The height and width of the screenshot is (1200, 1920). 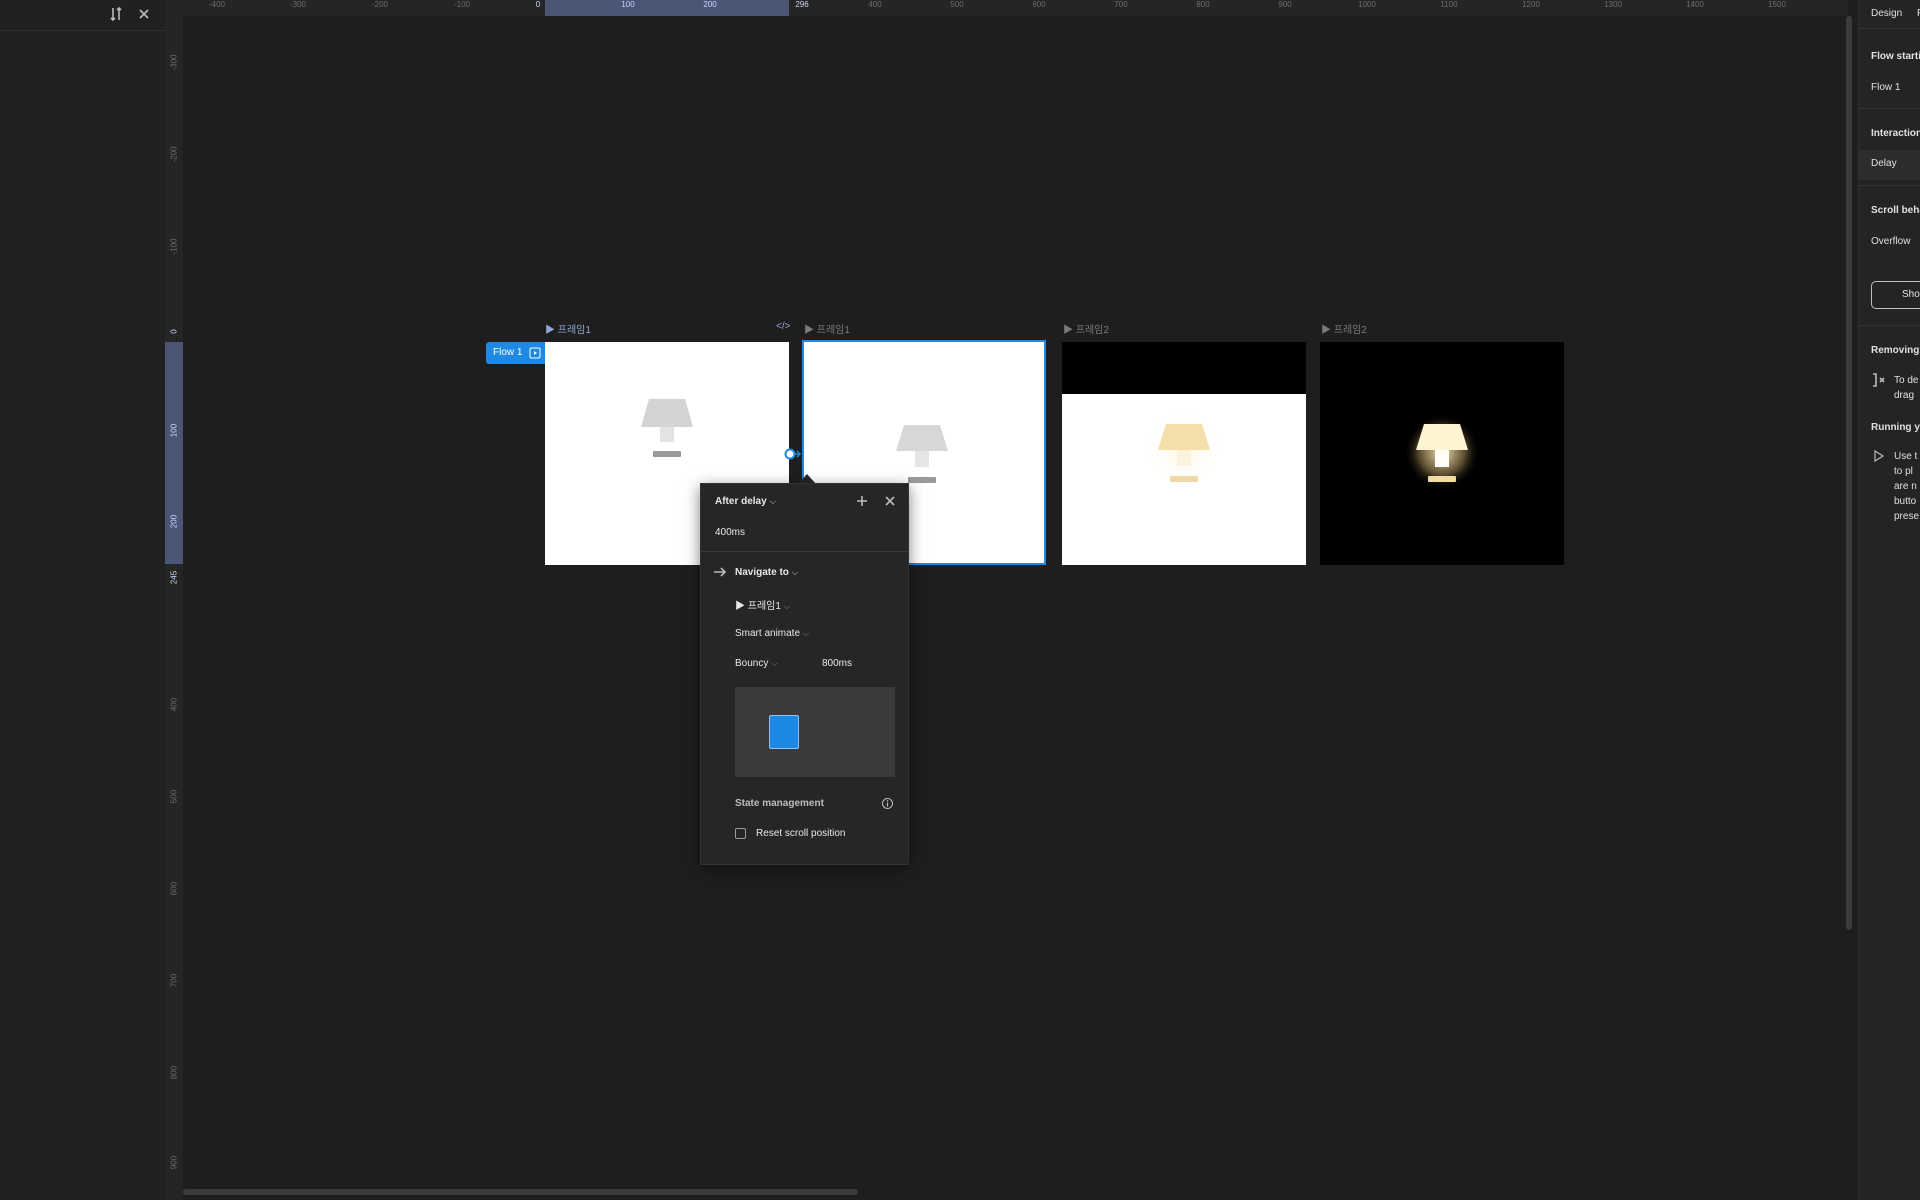 I want to click on info-icon, so click(x=887, y=805).